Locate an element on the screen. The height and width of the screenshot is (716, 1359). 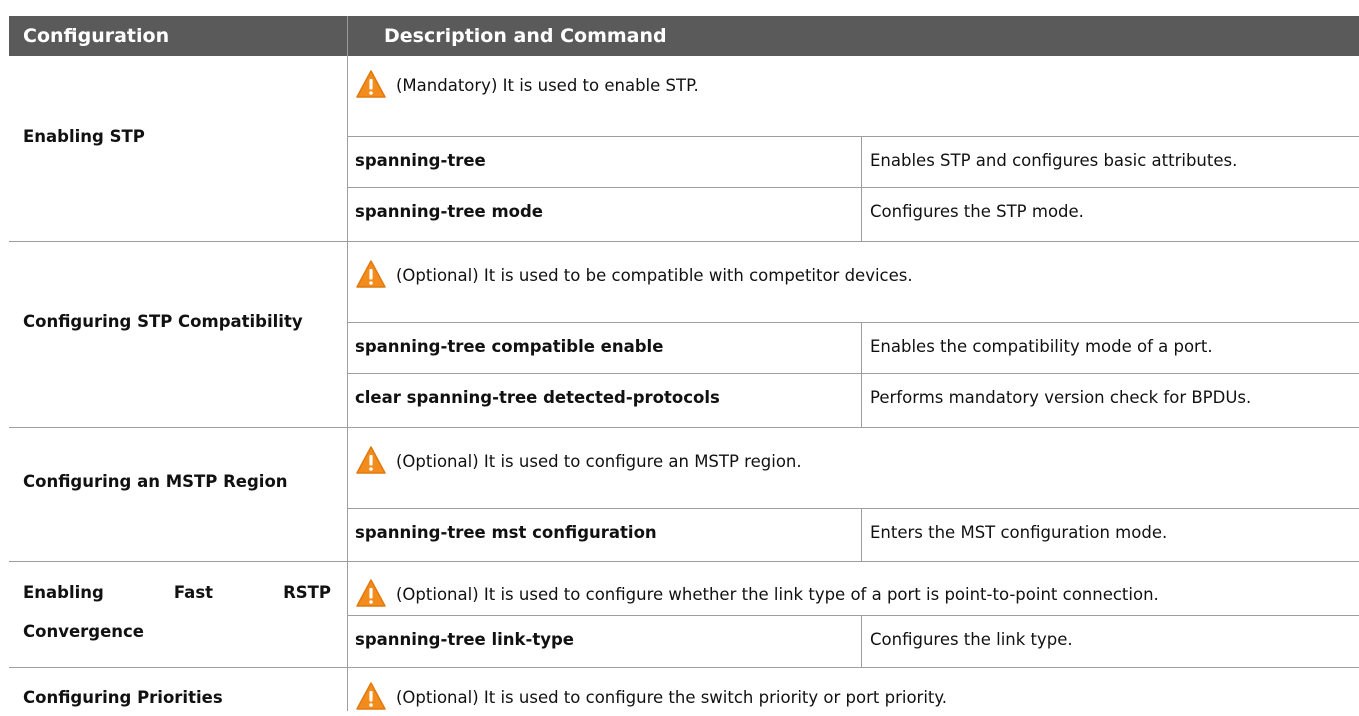
note-text: (Mandatory) It is used to enable STP. is located at coordinates (547, 85).